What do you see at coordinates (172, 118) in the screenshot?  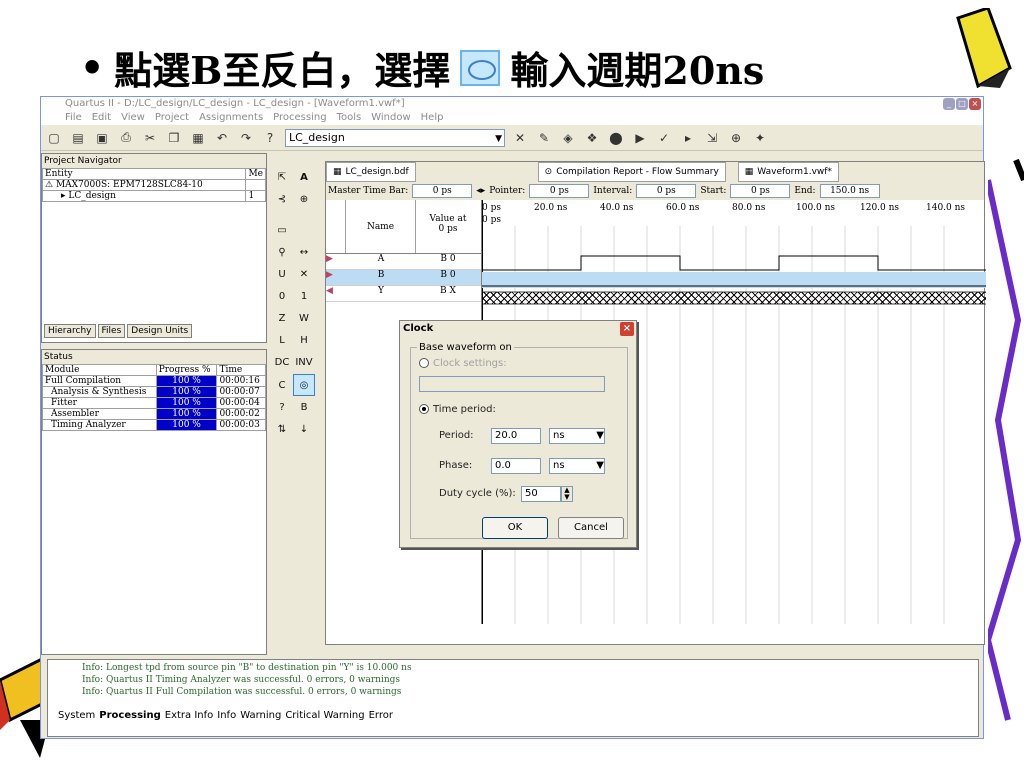 I see `menu-project: Project` at bounding box center [172, 118].